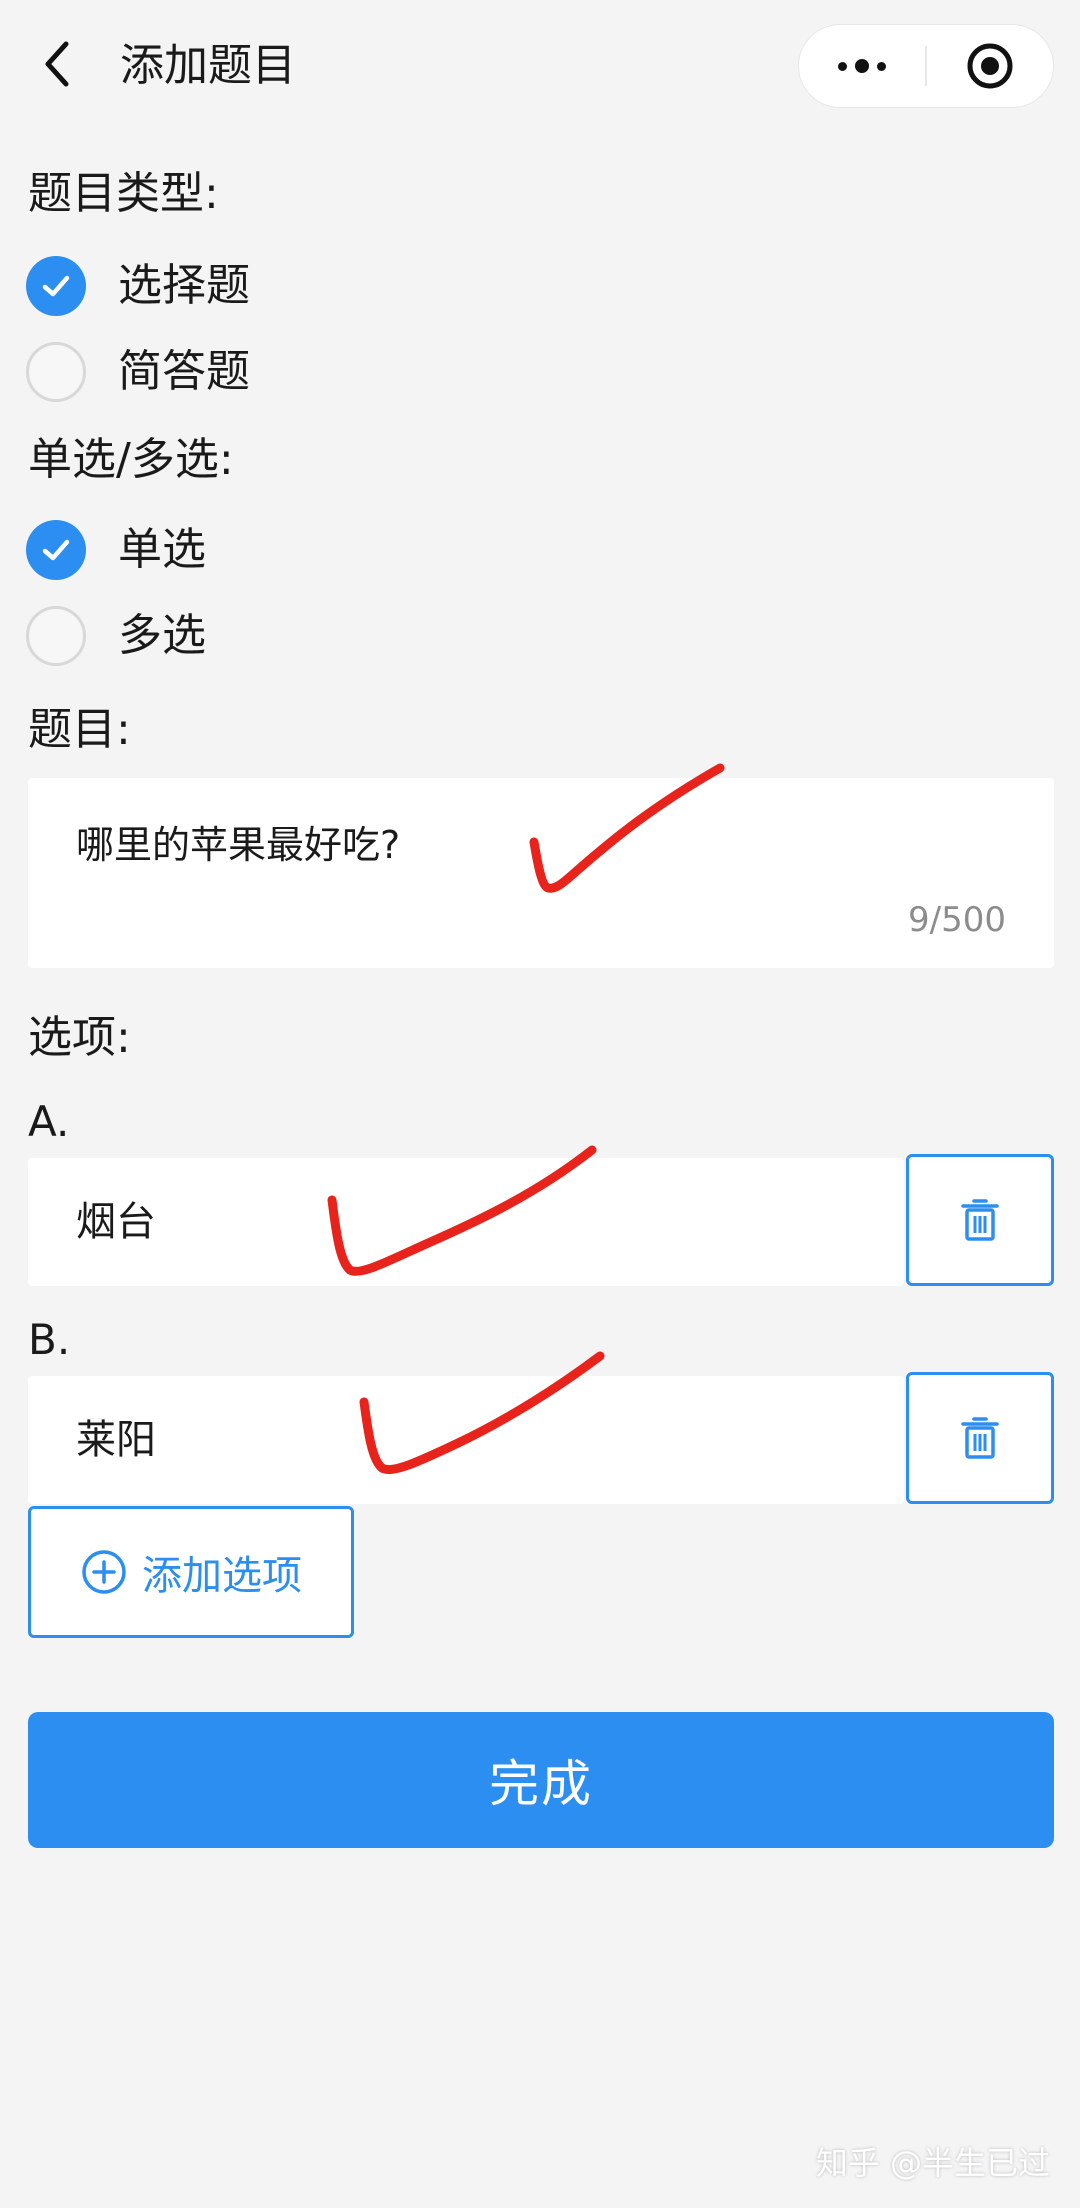  I want to click on option-a-input, so click(466, 1222).